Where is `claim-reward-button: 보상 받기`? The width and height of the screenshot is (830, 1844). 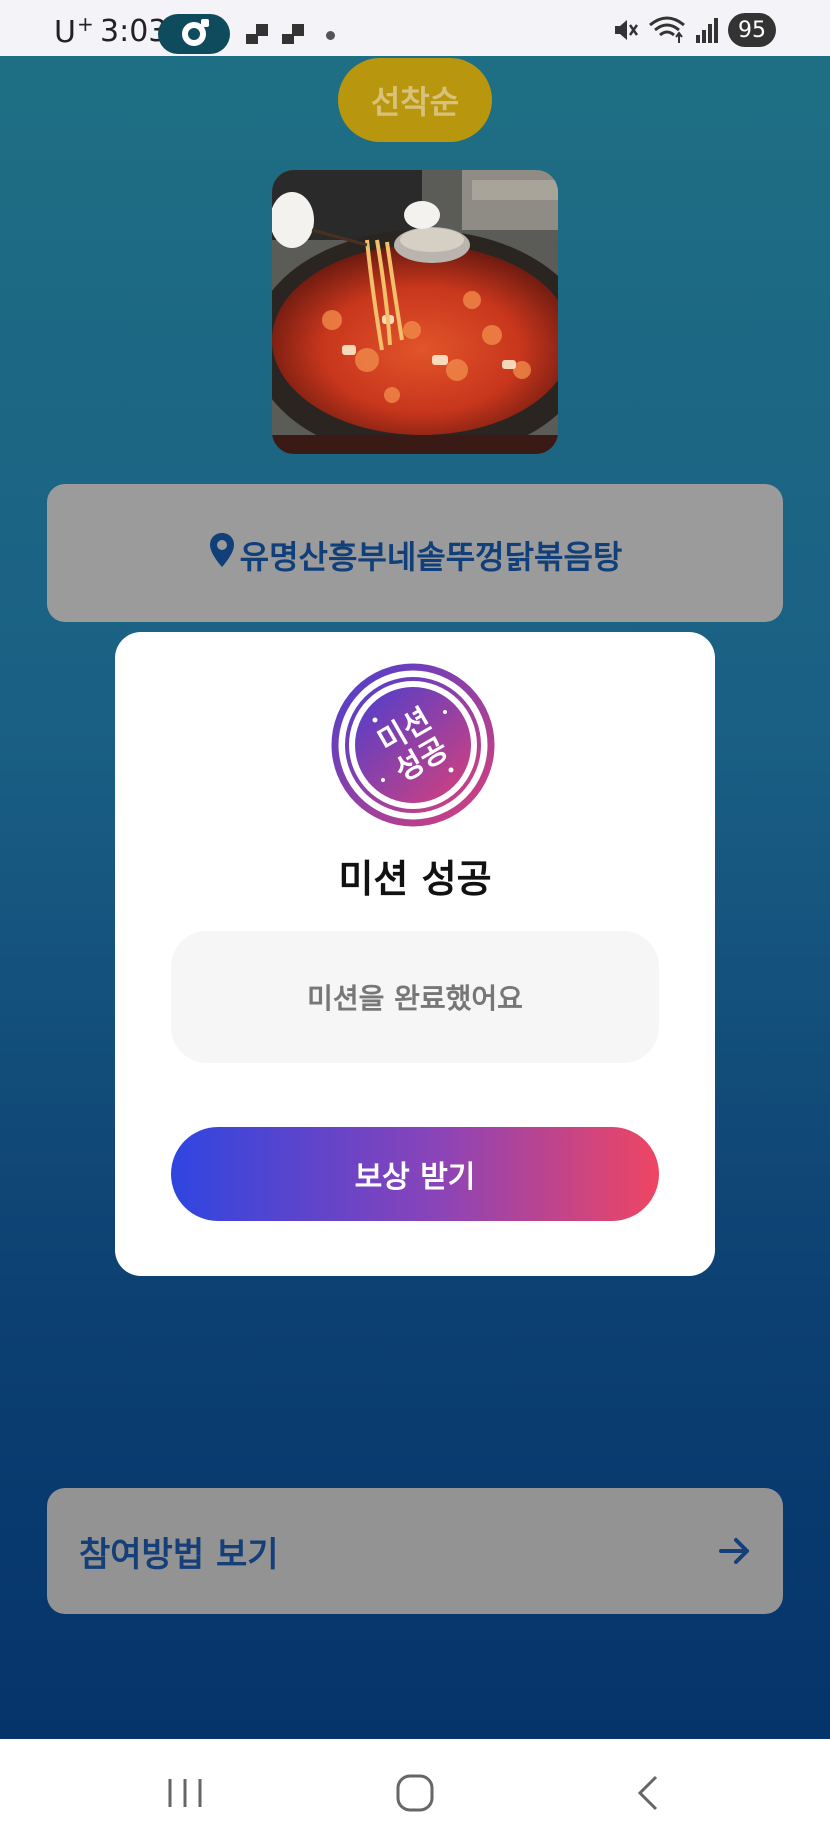
claim-reward-button: 보상 받기 is located at coordinates (415, 1174).